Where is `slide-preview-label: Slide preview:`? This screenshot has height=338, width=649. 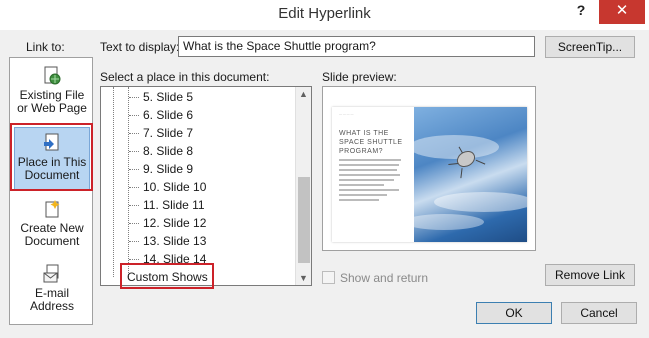 slide-preview-label: Slide preview: is located at coordinates (359, 77).